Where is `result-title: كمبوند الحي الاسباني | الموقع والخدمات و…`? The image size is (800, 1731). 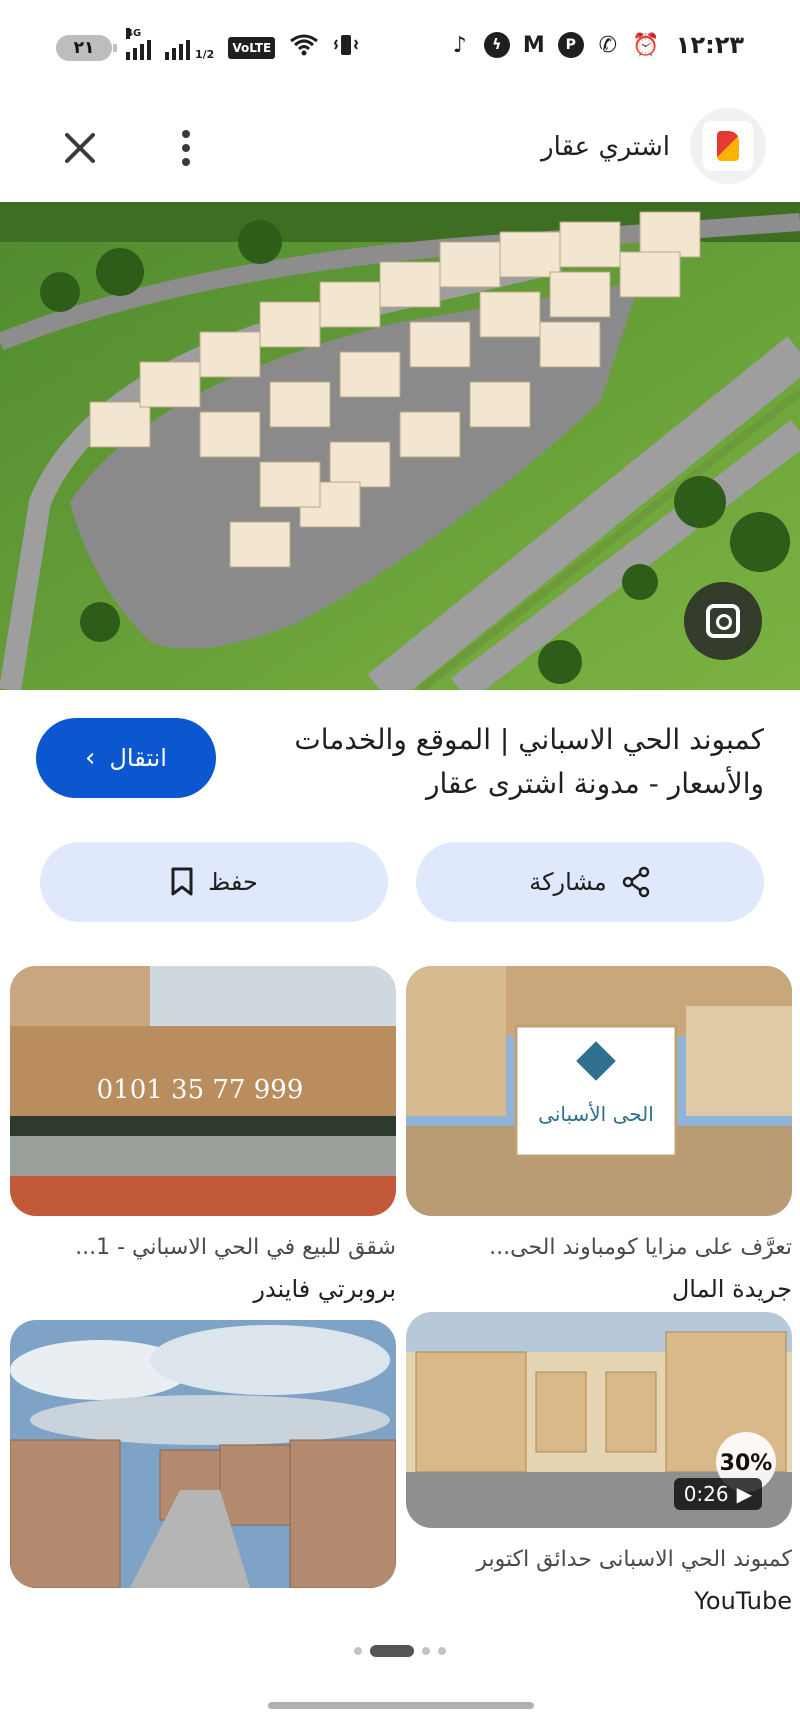
result-title: كمبوند الحي الاسباني | الموقع والخدمات و… is located at coordinates (509, 762).